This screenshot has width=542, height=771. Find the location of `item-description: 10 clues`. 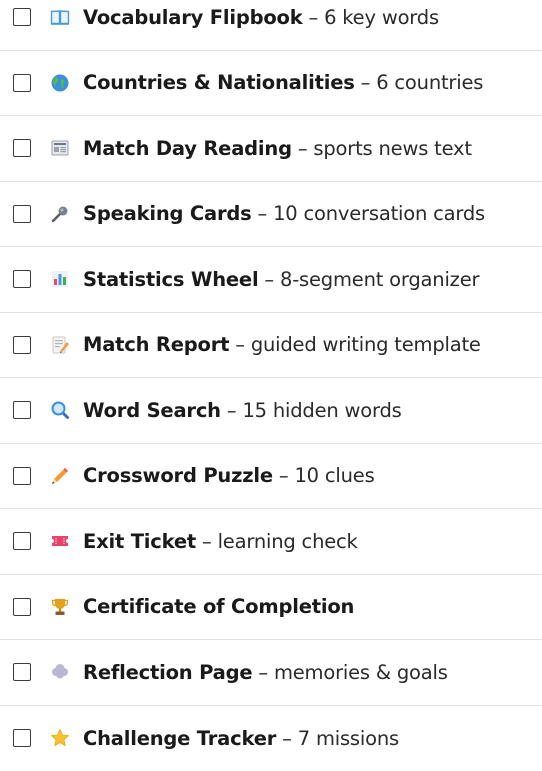

item-description: 10 clues is located at coordinates (334, 475).